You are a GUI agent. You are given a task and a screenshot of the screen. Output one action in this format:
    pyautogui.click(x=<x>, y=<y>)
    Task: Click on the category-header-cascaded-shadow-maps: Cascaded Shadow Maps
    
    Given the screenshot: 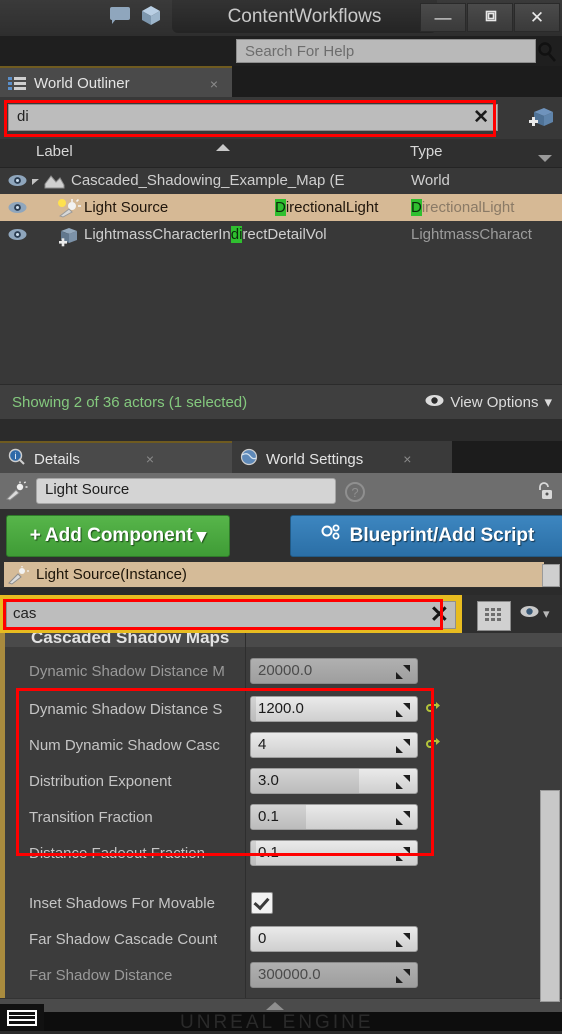 What is the action you would take?
    pyautogui.click(x=283, y=640)
    